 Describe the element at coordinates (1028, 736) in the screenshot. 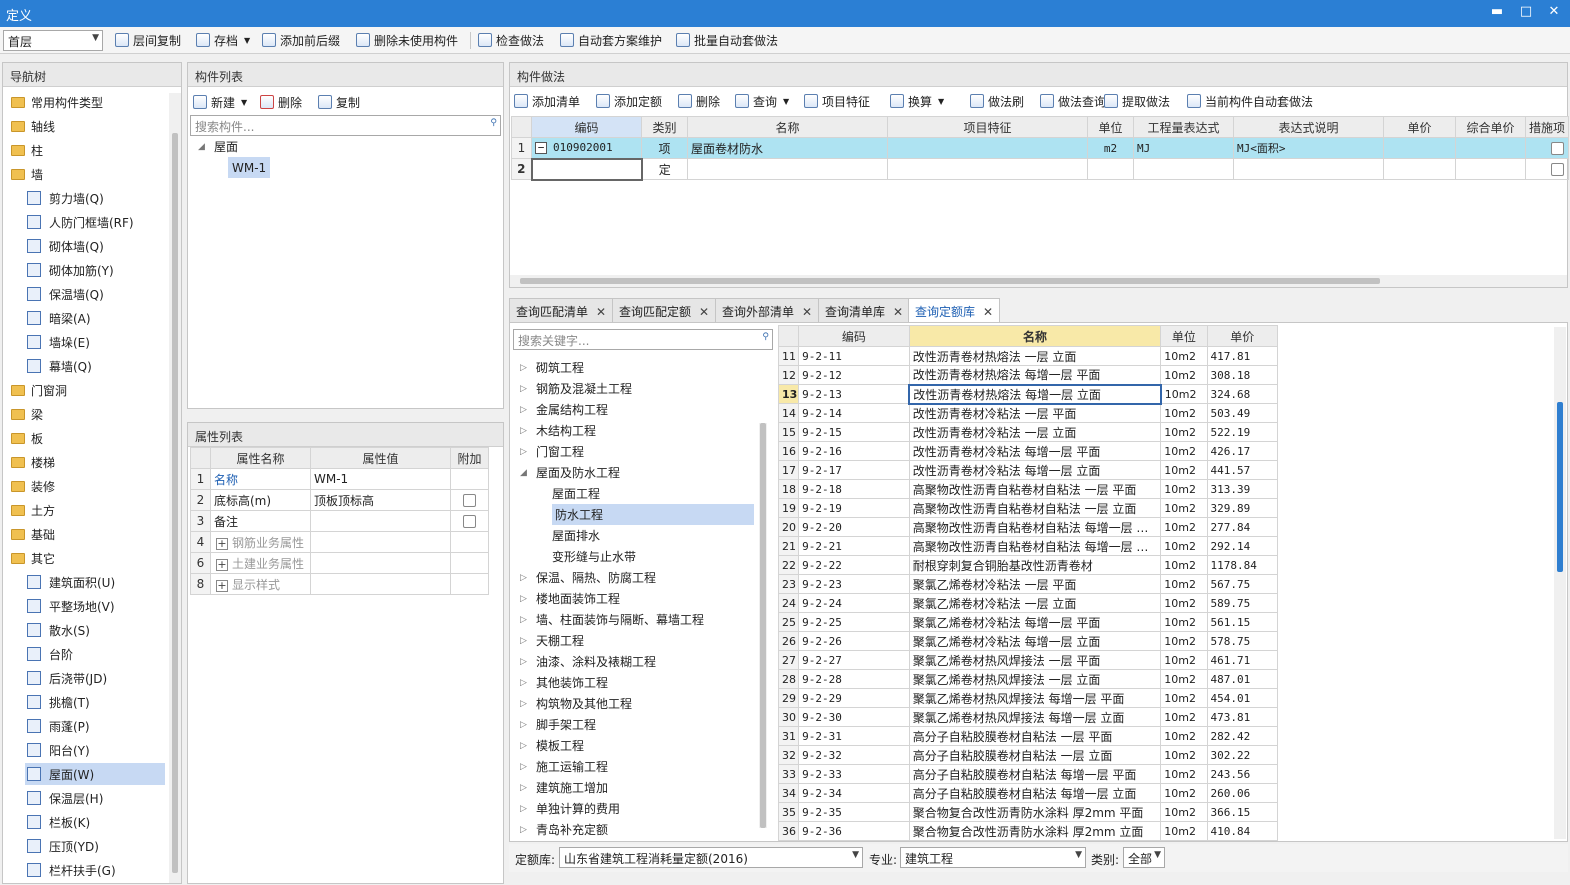

I see `quota-row: 31 9-2-31 高分子自粘胶膜卷材自粘法 一层 平面 10m2 282.42` at that location.